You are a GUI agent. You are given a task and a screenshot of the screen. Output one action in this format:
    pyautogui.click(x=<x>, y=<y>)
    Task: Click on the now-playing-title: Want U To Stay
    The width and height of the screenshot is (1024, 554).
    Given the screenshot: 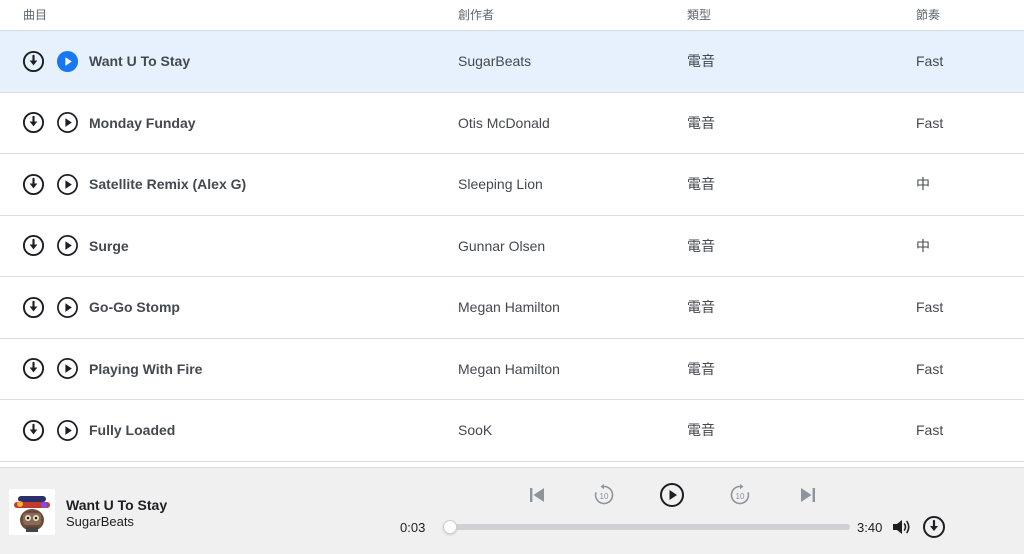 What is the action you would take?
    pyautogui.click(x=117, y=505)
    